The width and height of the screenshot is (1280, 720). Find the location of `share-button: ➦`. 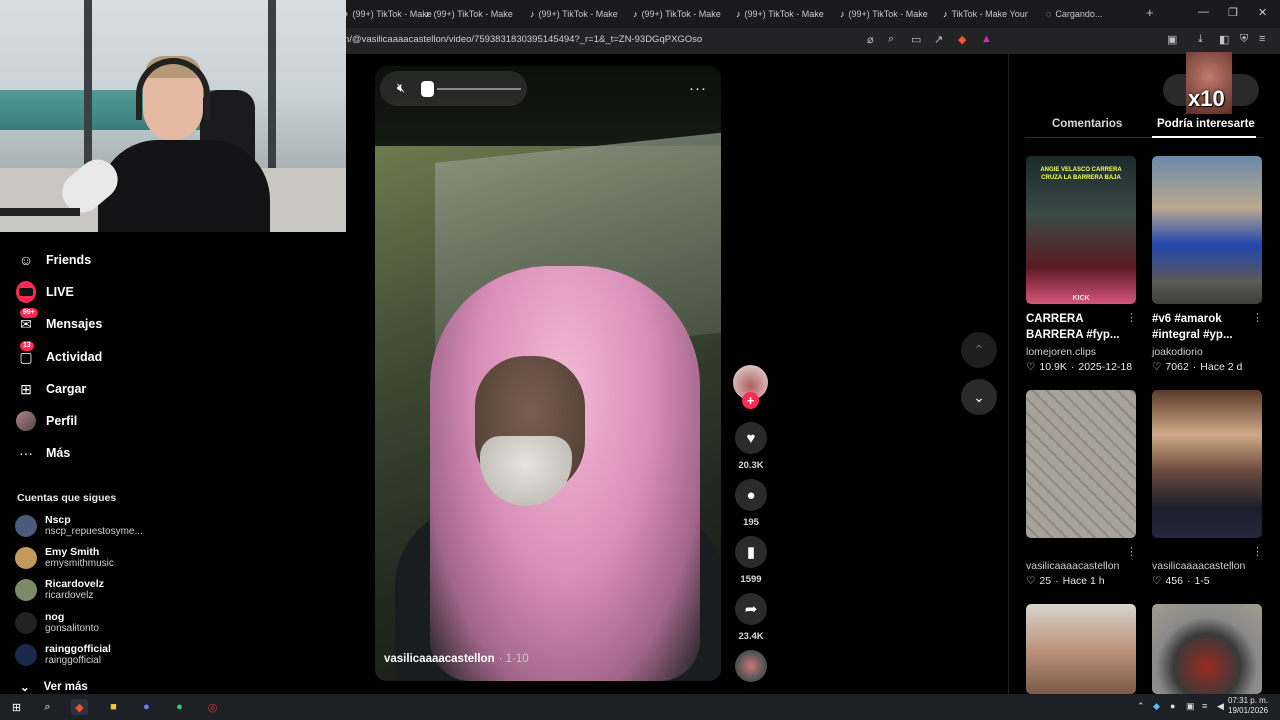

share-button: ➦ is located at coordinates (751, 609).